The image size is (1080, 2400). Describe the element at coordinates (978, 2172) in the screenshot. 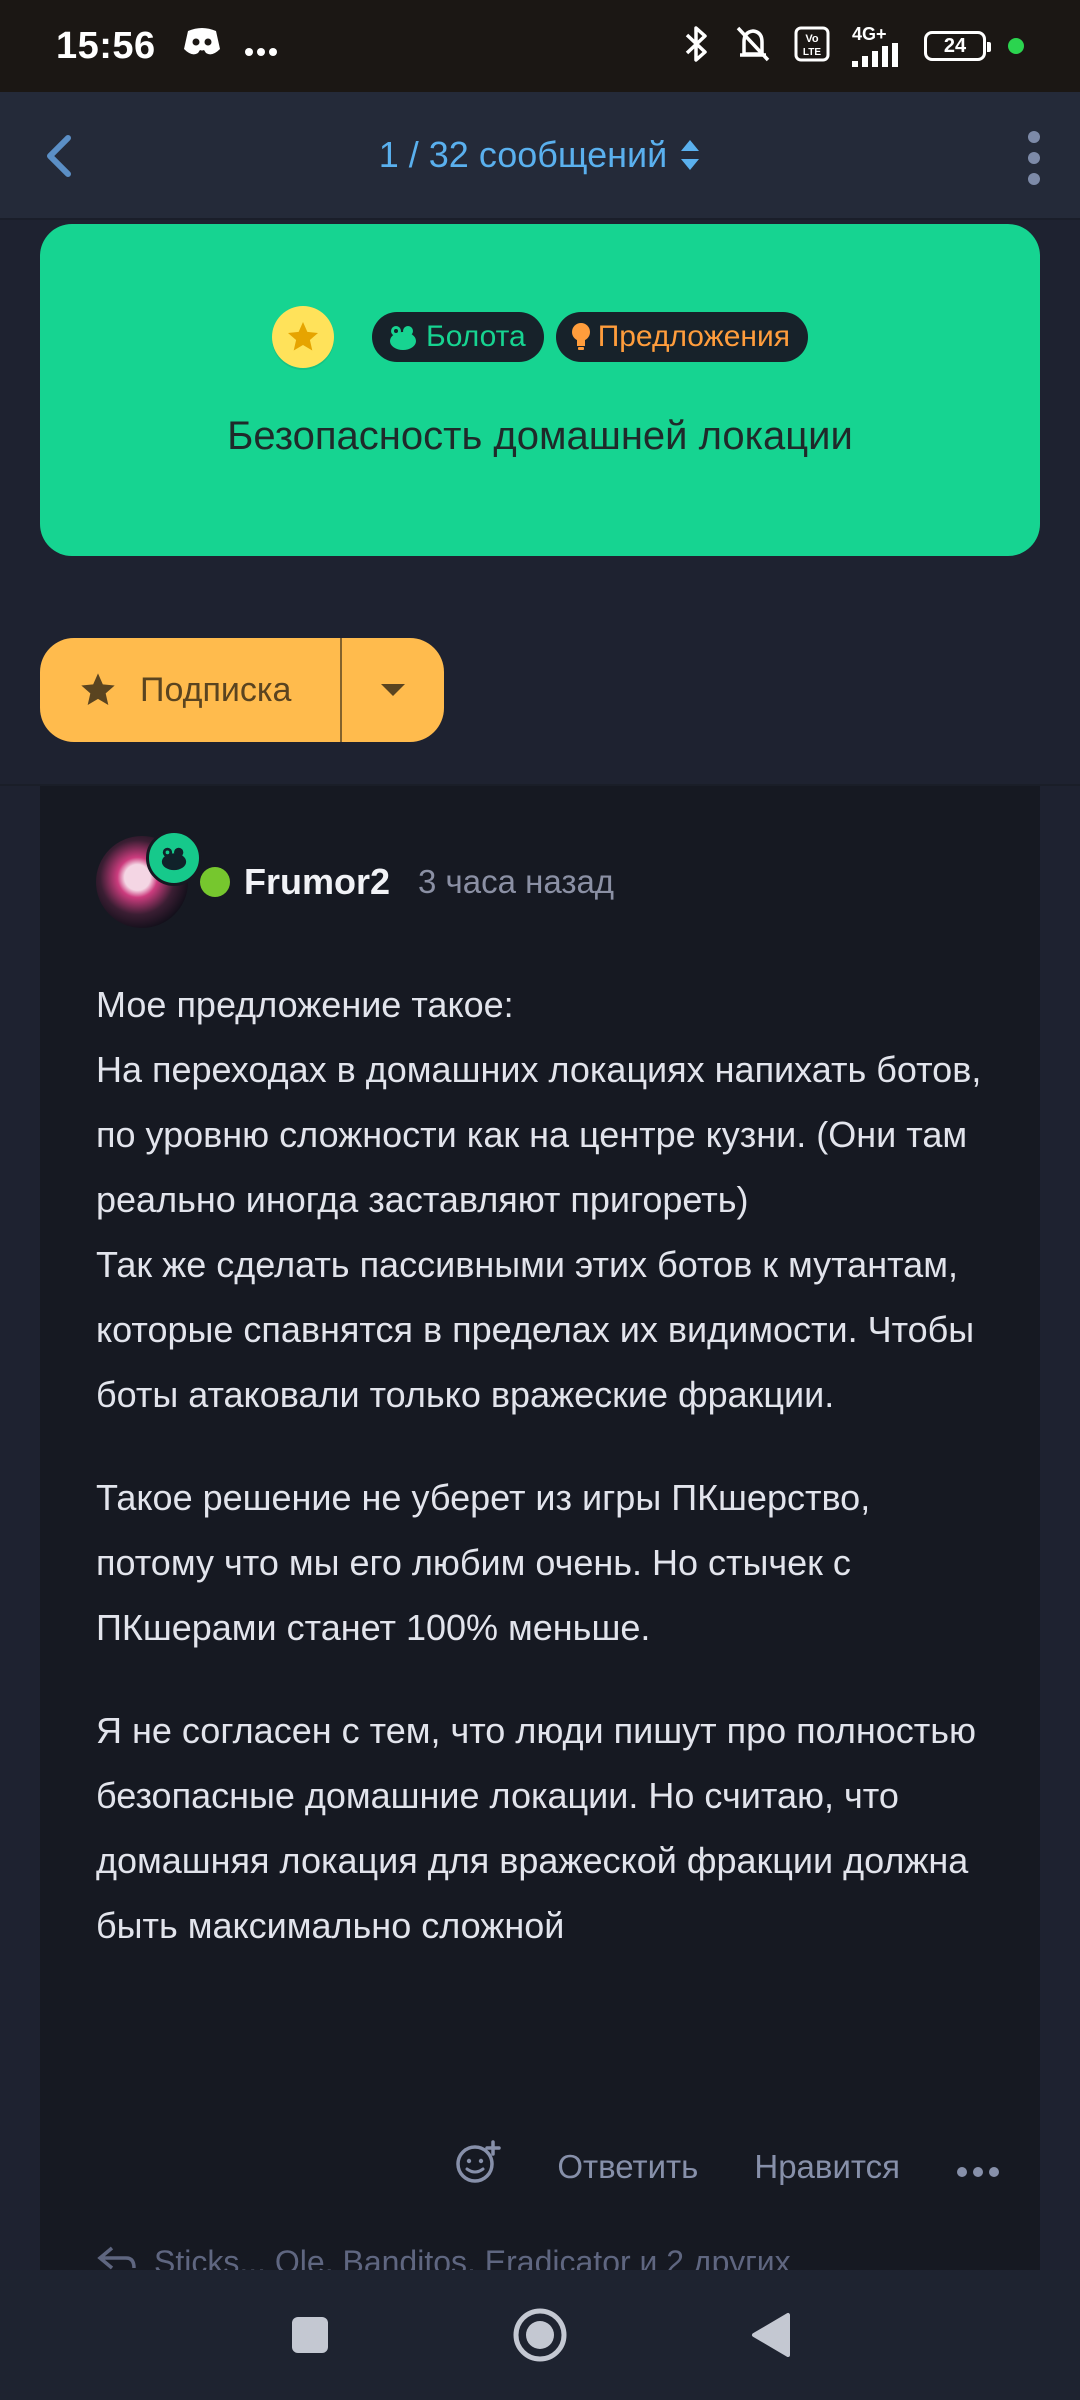

I see `ellipsis-icon` at that location.